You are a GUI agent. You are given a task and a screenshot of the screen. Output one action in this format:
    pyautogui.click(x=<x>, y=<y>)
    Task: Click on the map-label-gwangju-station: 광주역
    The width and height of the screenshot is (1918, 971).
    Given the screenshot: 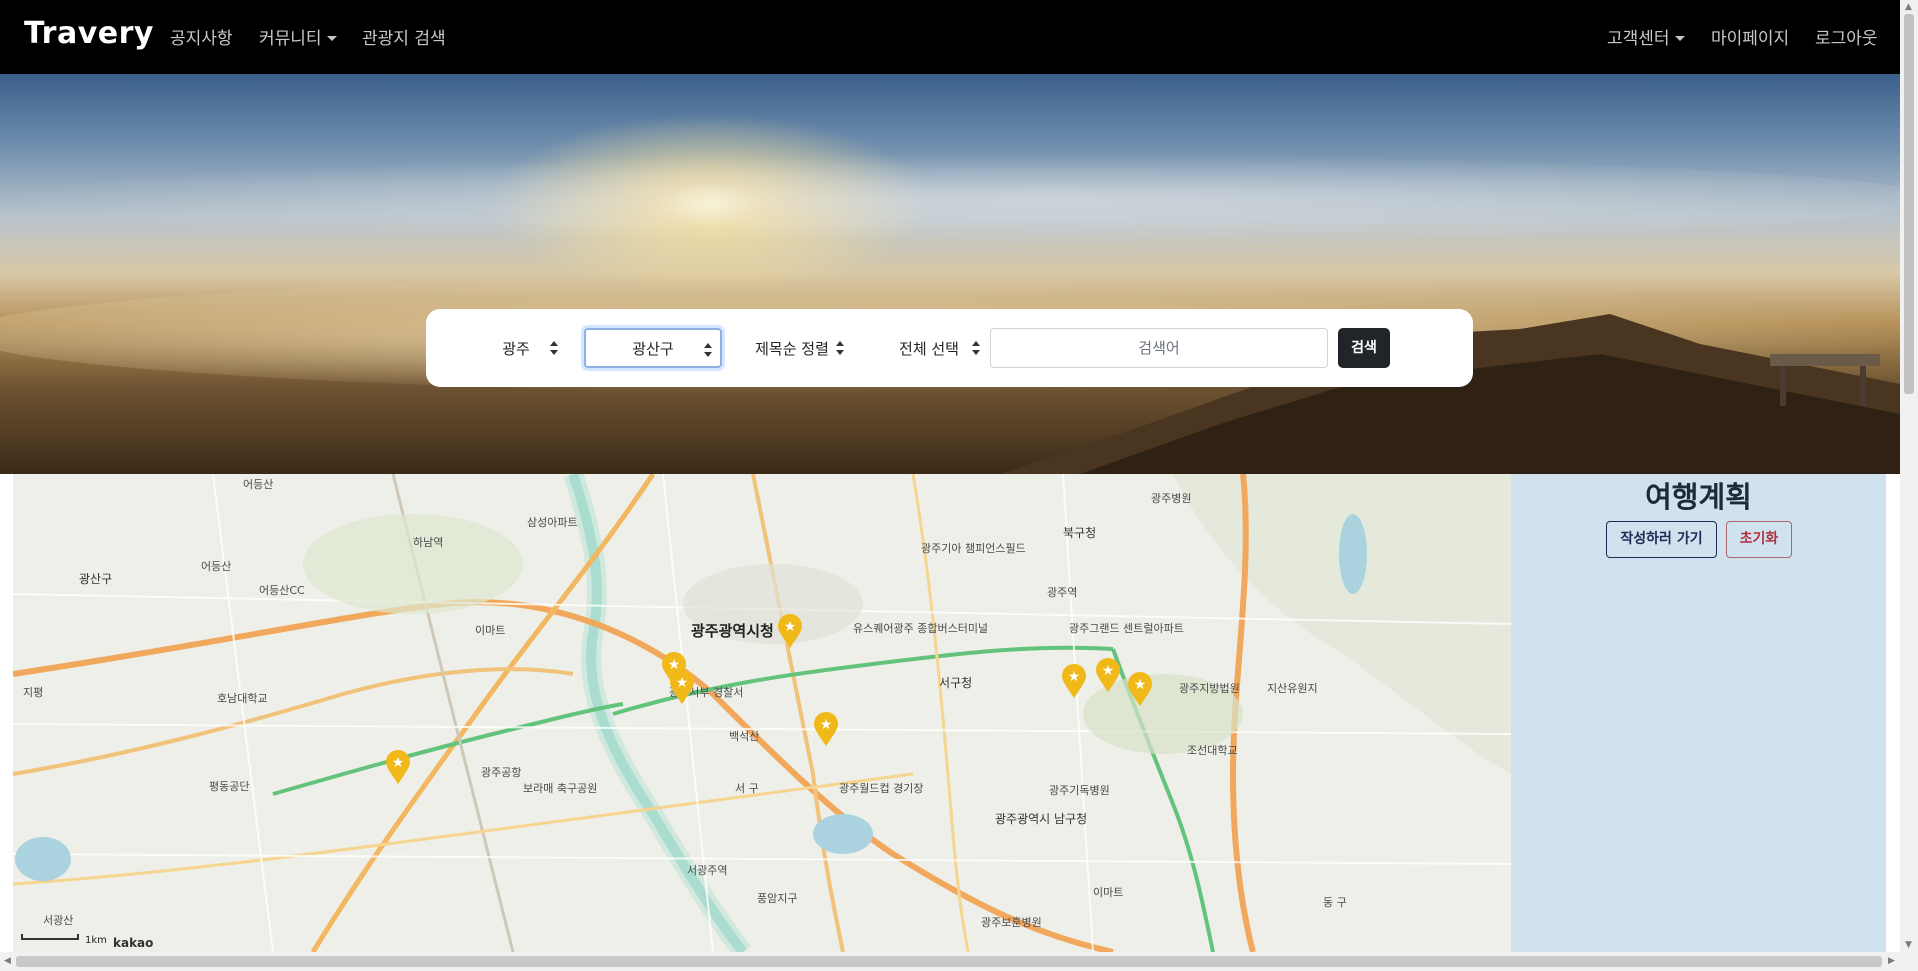 What is the action you would take?
    pyautogui.click(x=1062, y=592)
    